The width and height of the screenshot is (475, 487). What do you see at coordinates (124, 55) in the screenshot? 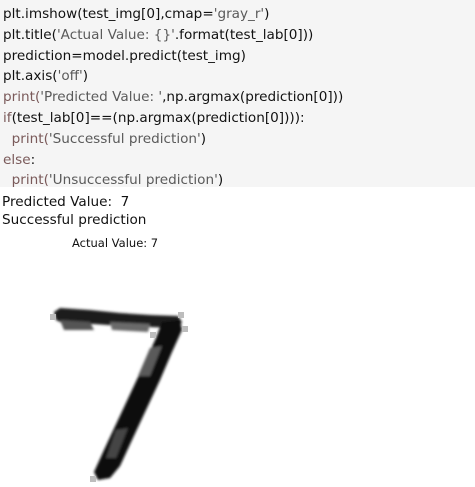
I see `code-token: prediction=model.predict(test_img)` at bounding box center [124, 55].